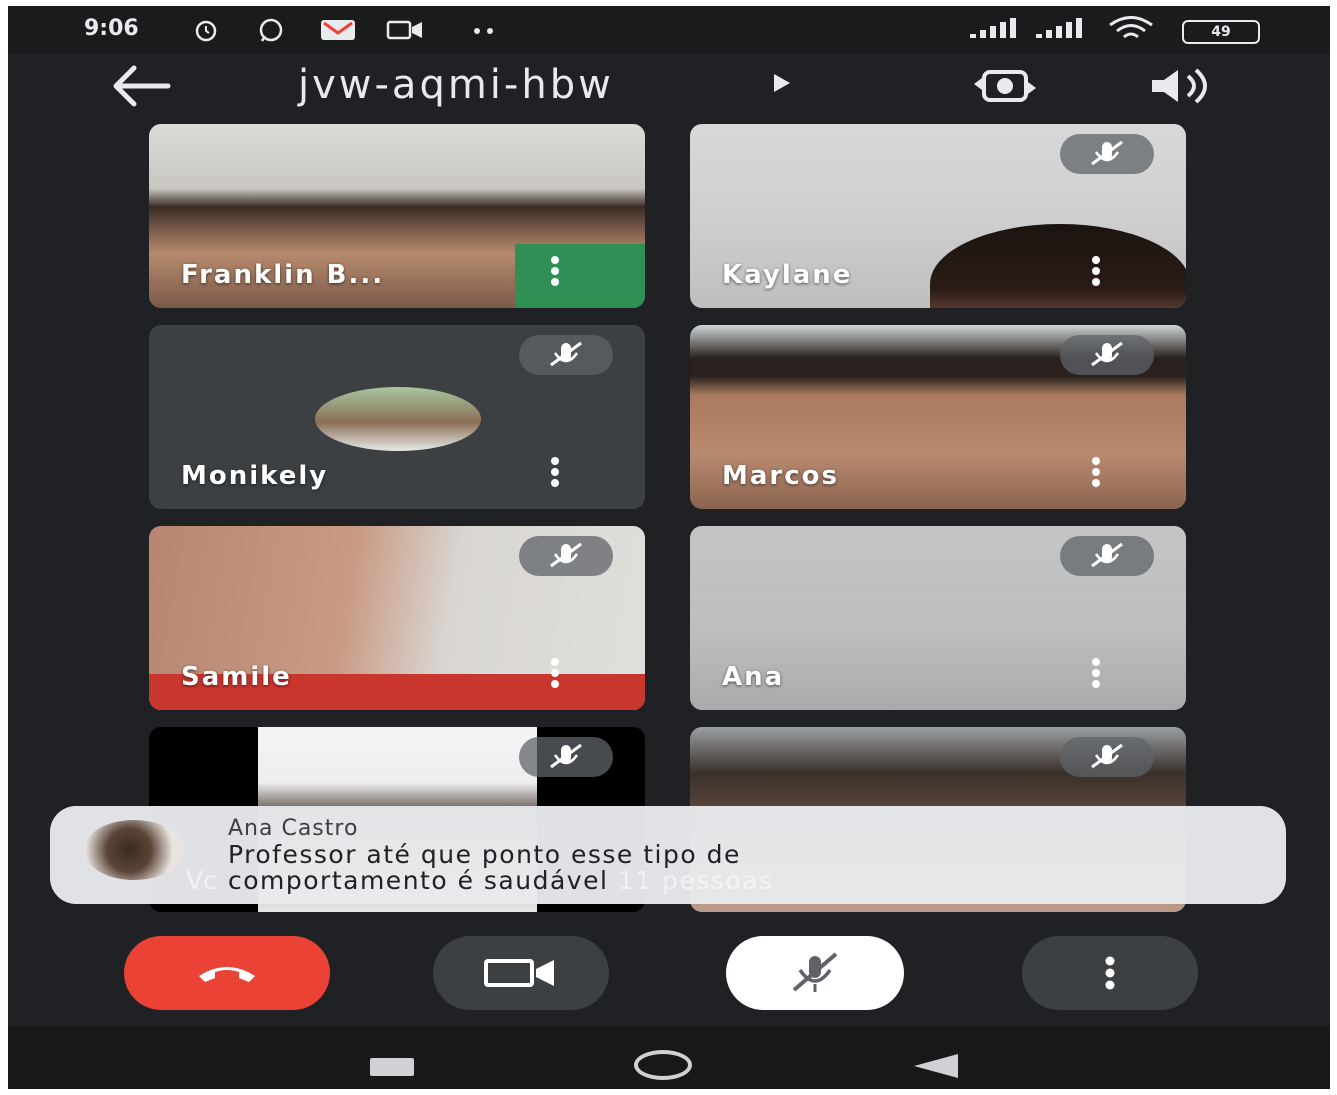  I want to click on participant-tile-marcos: Marcos, so click(938, 417).